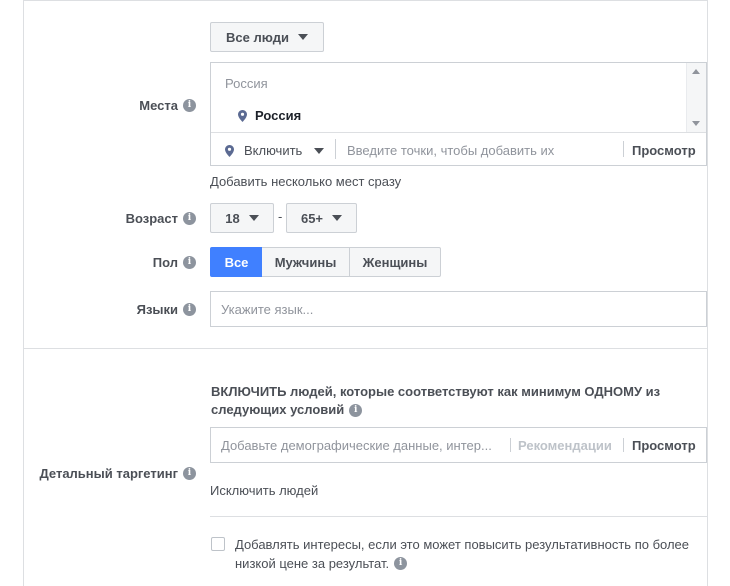 Image resolution: width=730 pixels, height=586 pixels. I want to click on gender-label: Пол i, so click(174, 262).